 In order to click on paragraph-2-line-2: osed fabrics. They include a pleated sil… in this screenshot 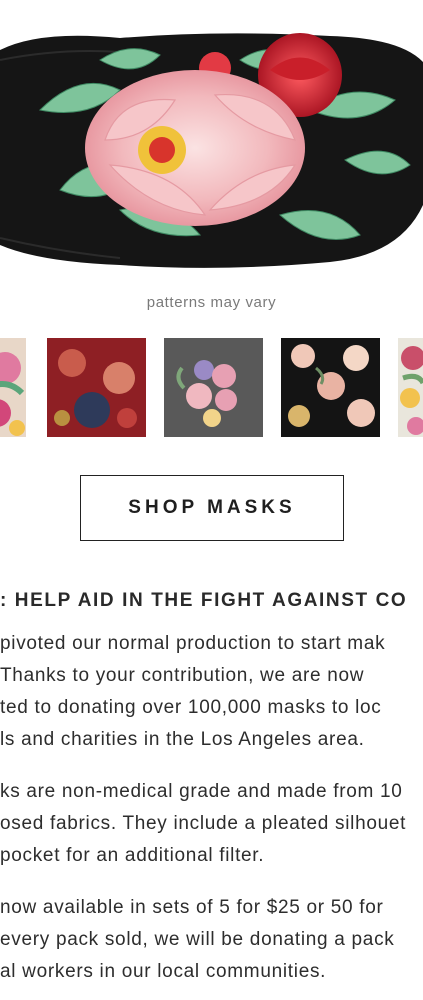, I will do `click(203, 823)`.